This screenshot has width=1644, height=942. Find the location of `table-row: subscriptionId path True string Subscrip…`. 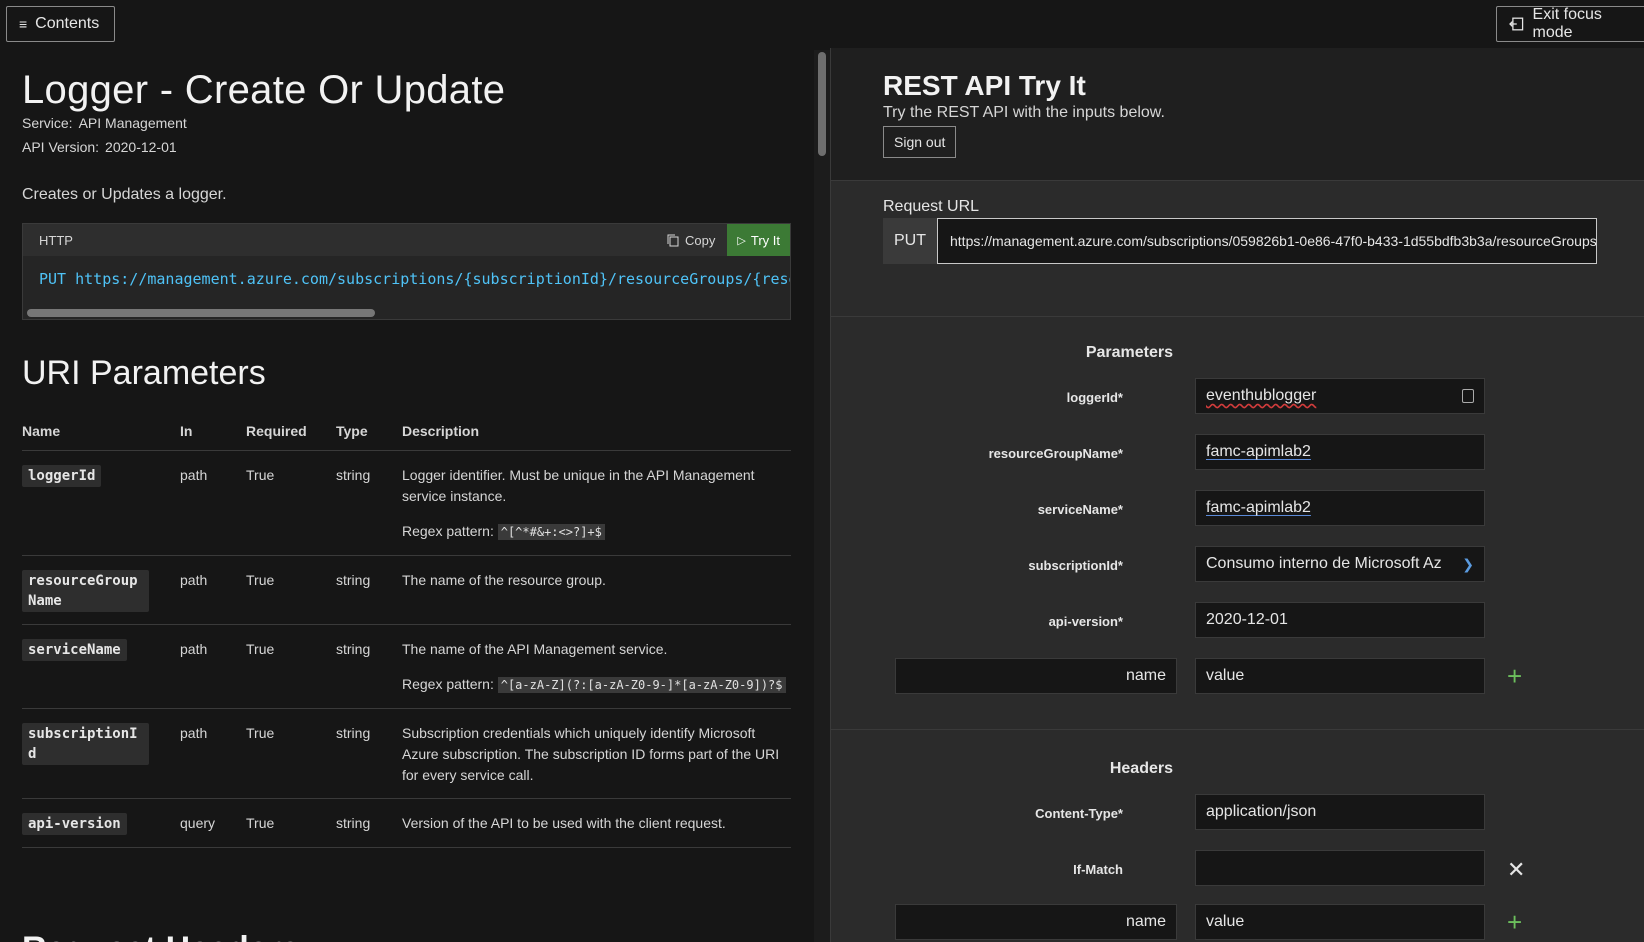

table-row: subscriptionId path True string Subscrip… is located at coordinates (406, 753).